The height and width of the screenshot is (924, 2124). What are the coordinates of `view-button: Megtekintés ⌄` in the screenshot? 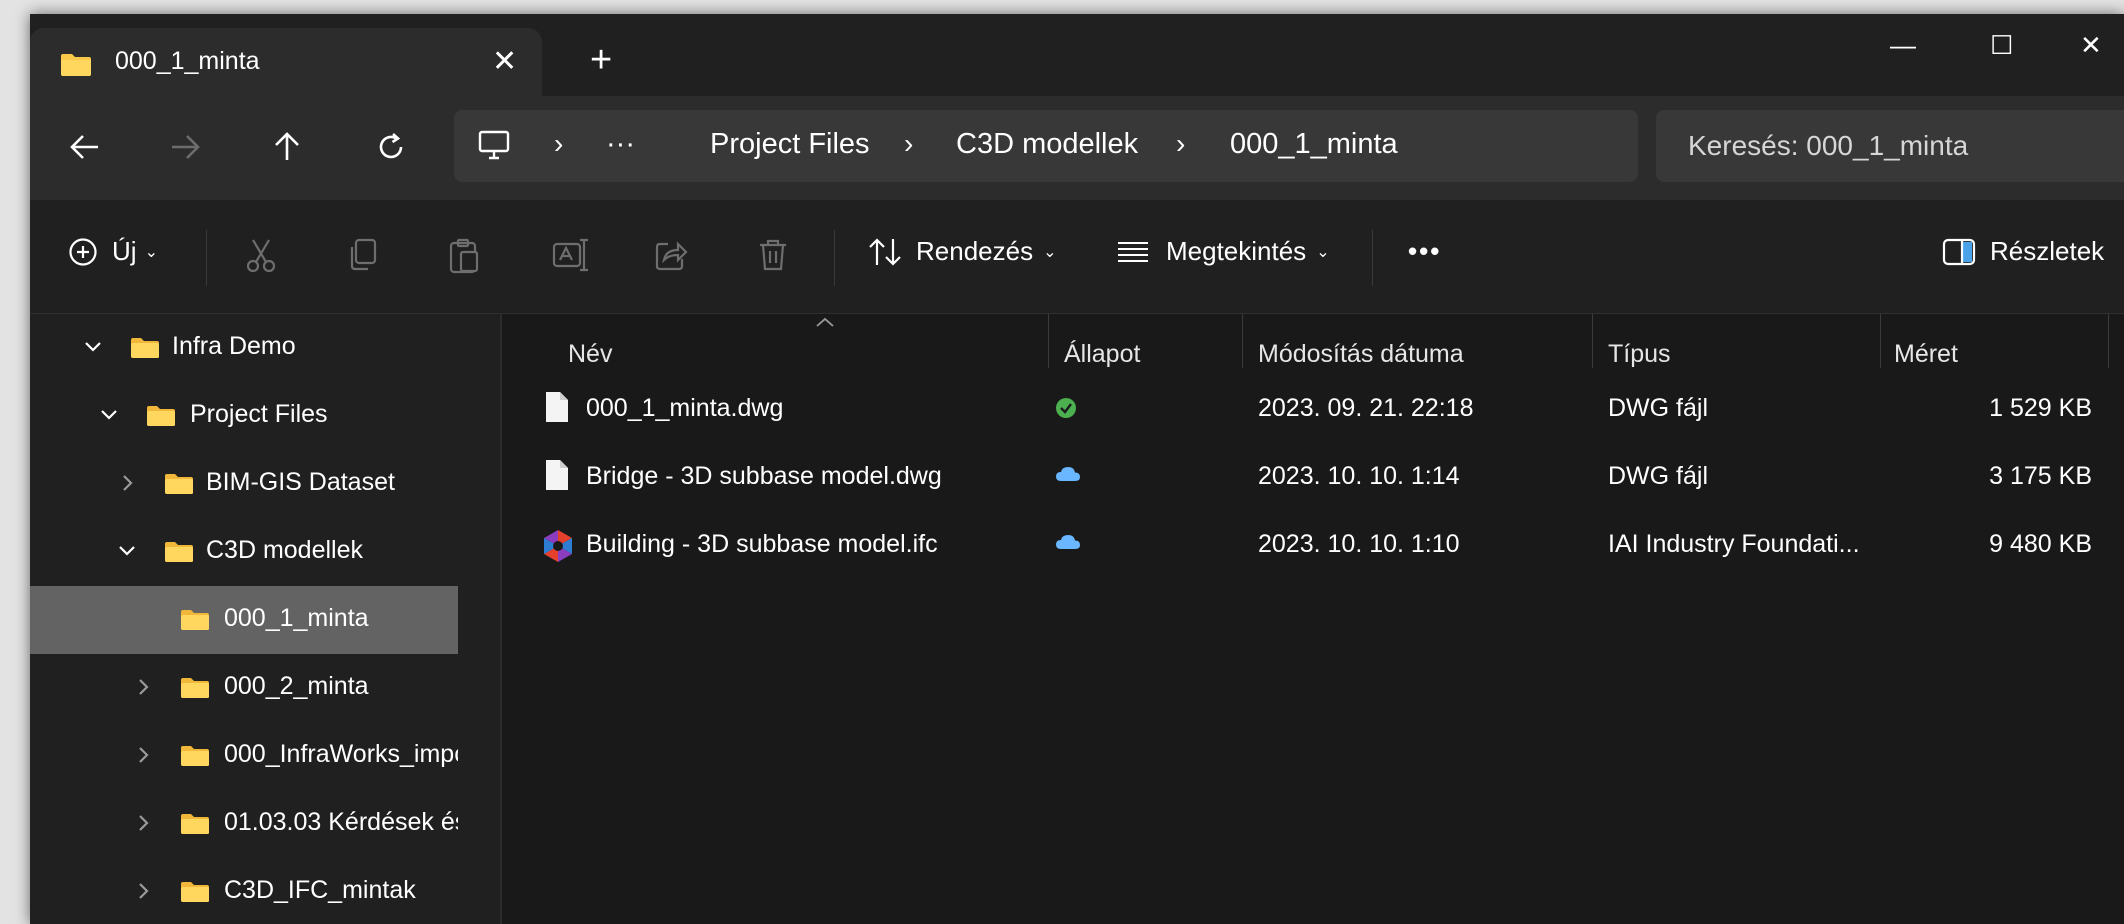 It's located at (1223, 251).